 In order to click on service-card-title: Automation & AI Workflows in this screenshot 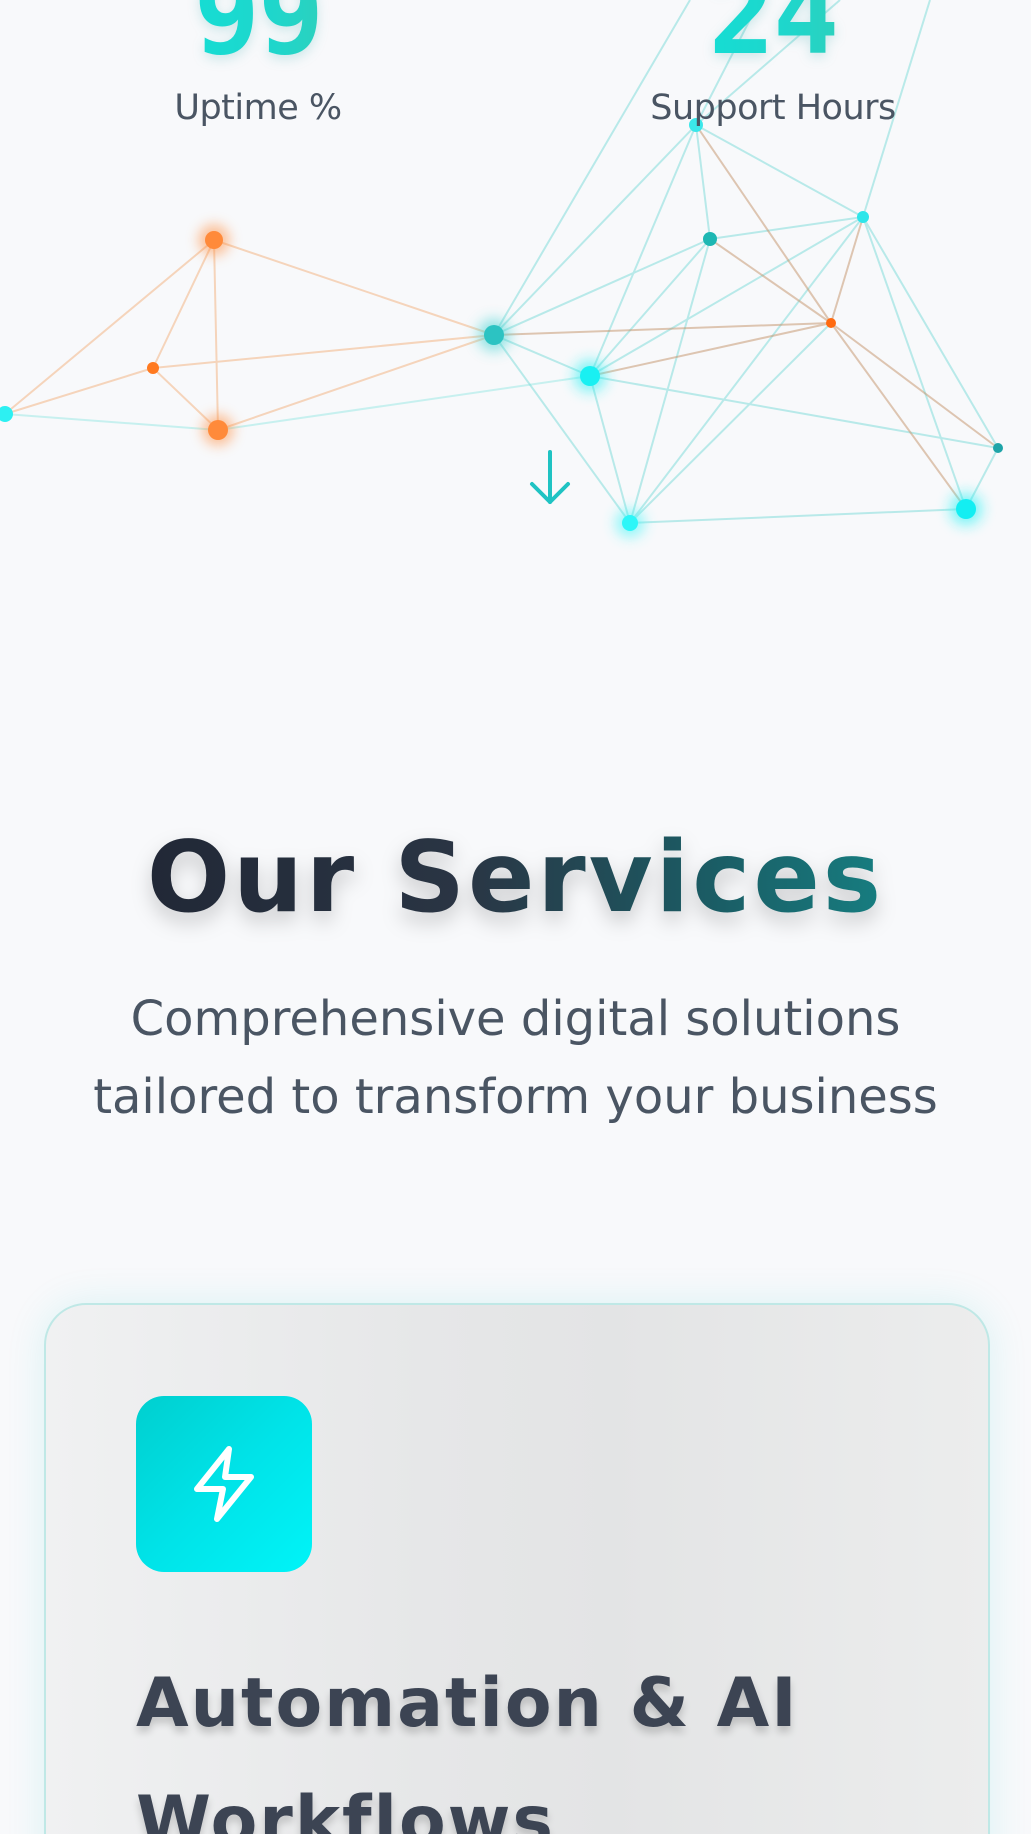, I will do `click(467, 1749)`.